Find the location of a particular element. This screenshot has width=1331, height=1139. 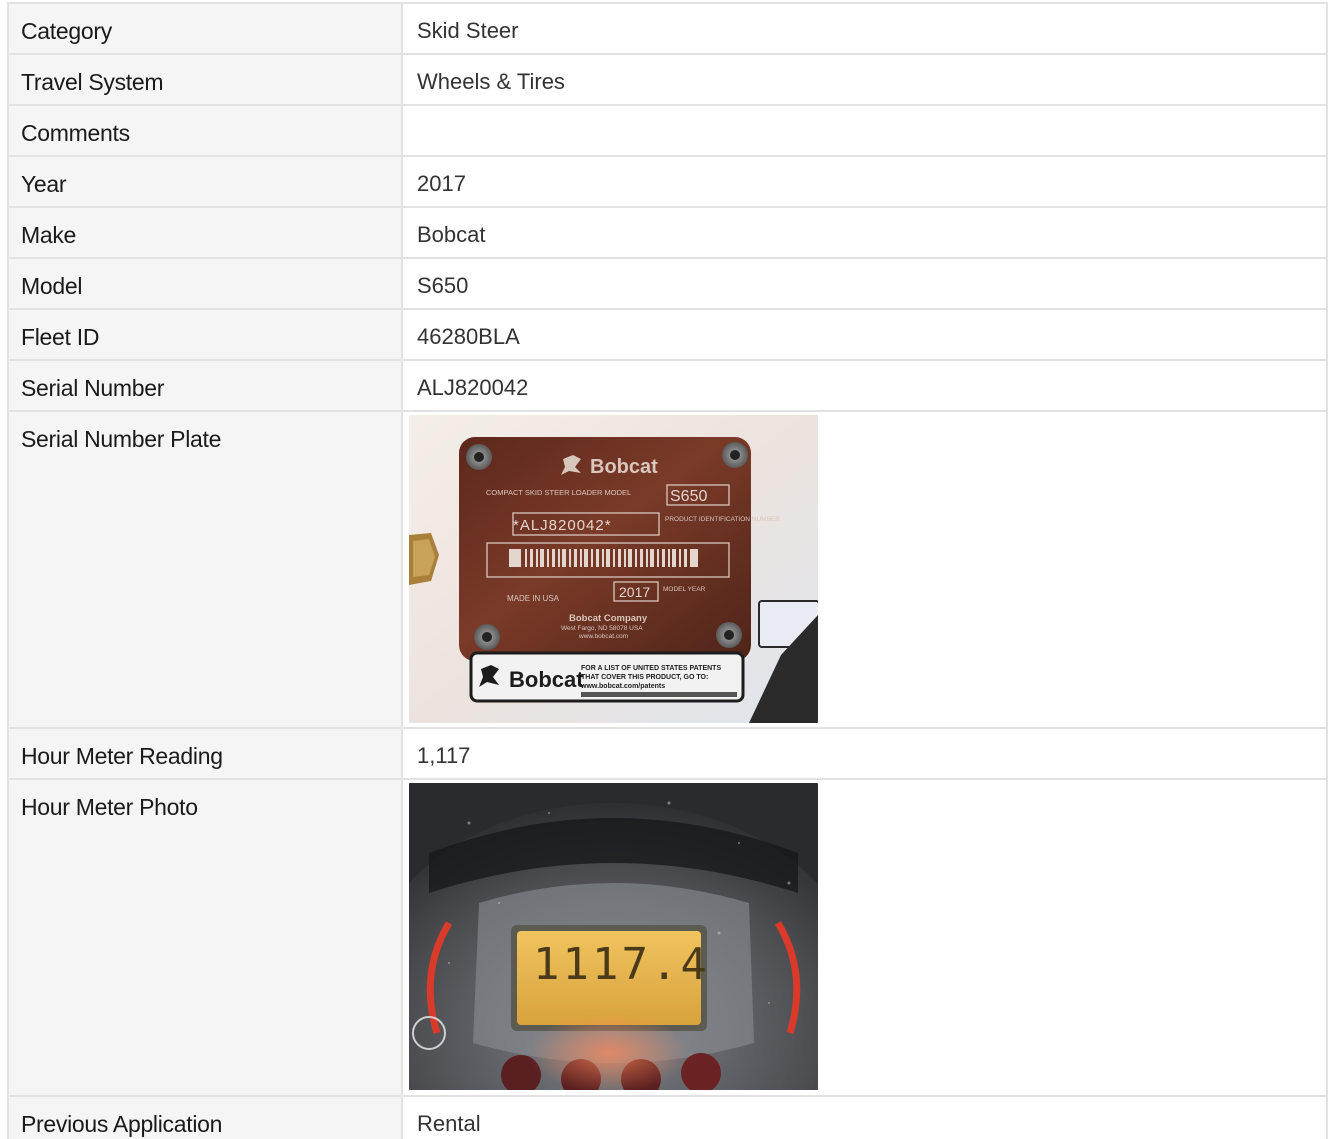

sticker-brand-text: Bobcat is located at coordinates (546, 679).